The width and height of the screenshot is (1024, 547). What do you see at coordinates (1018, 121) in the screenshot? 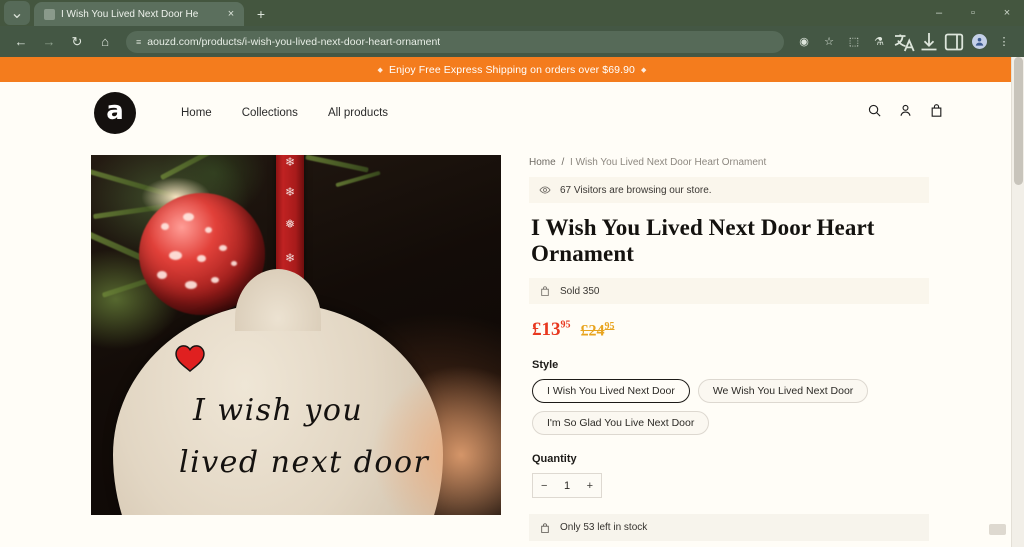
I see `scrollbar-thumb` at bounding box center [1018, 121].